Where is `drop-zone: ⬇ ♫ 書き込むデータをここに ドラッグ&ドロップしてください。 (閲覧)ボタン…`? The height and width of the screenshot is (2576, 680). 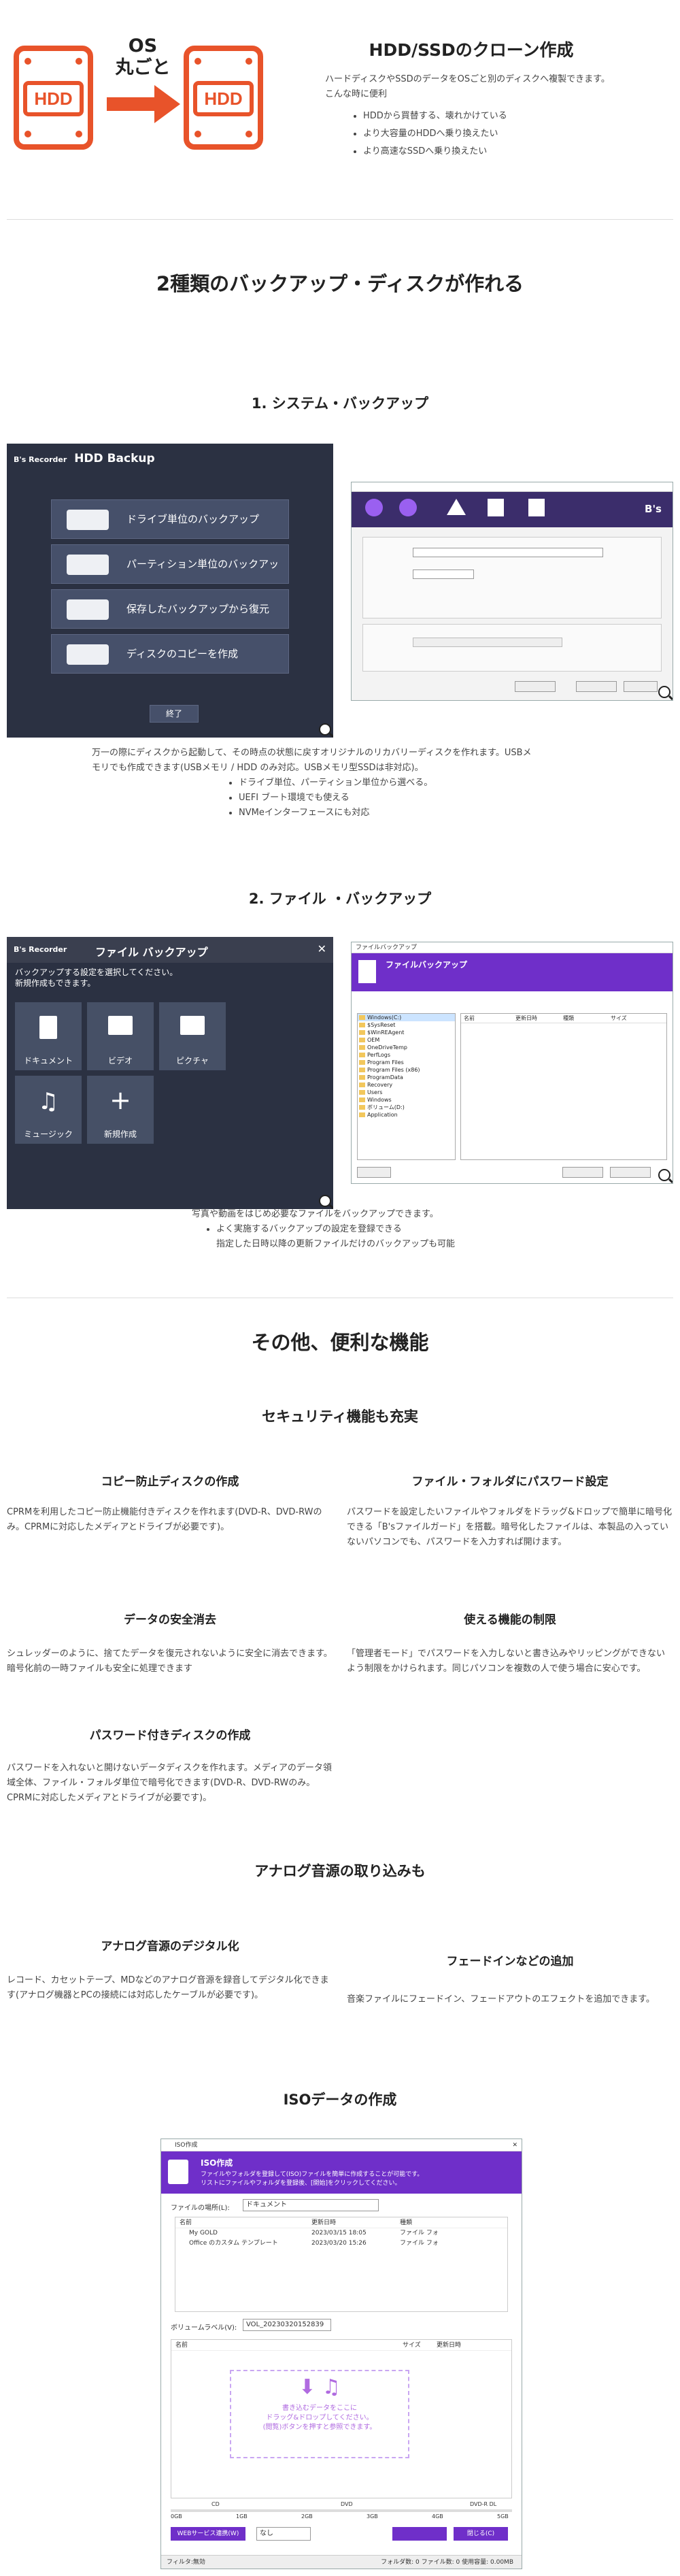 drop-zone: ⬇ ♫ 書き込むデータをここに ドラッグ&ドロップしてください。 (閲覧)ボタン… is located at coordinates (320, 2414).